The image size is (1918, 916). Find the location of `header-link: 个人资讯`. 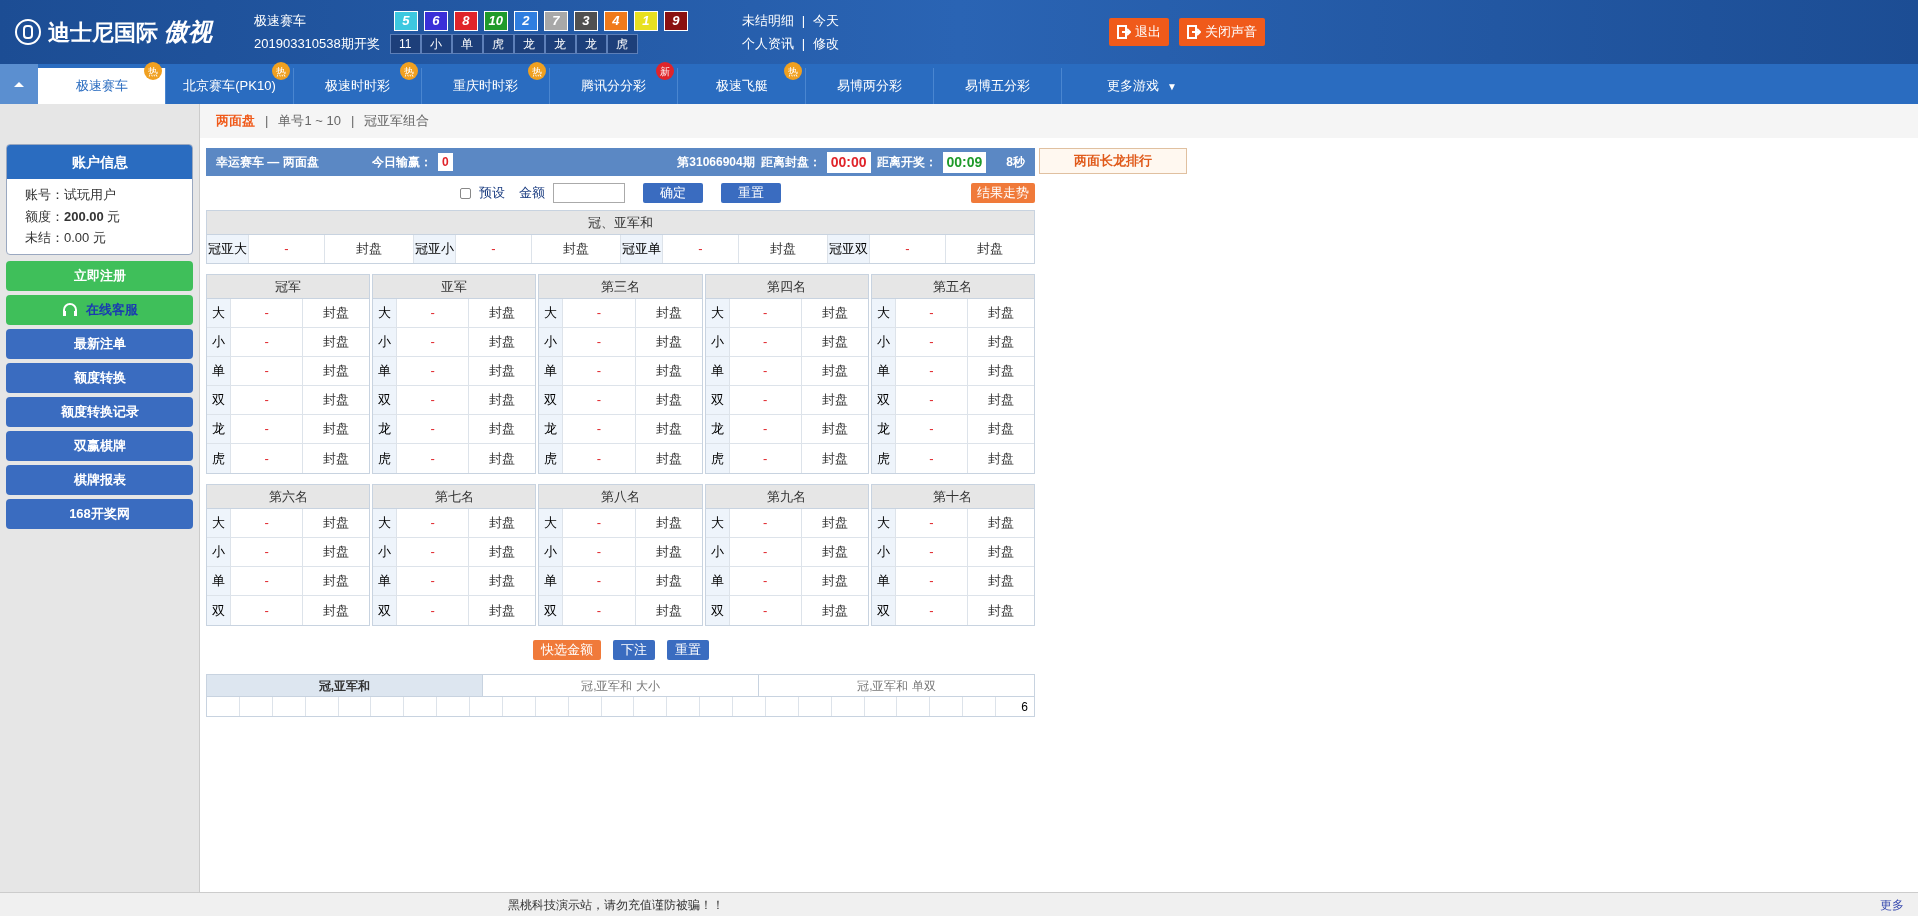

header-link: 个人资讯 is located at coordinates (767, 44).